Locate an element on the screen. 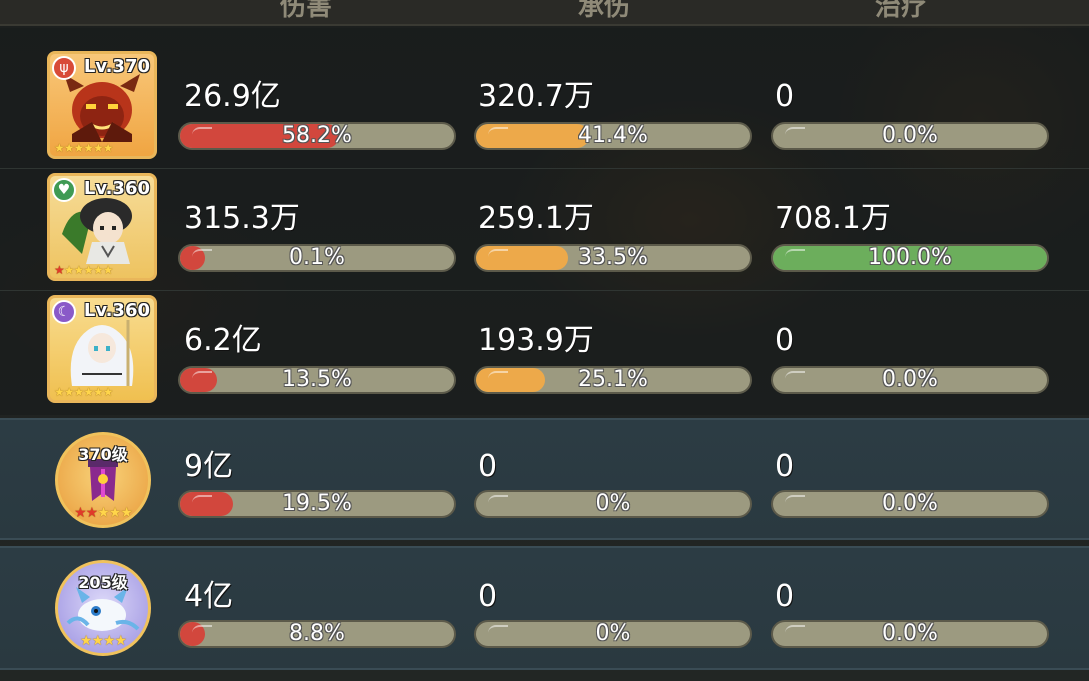  damage-taken-percent: 25.1% is located at coordinates (613, 379).